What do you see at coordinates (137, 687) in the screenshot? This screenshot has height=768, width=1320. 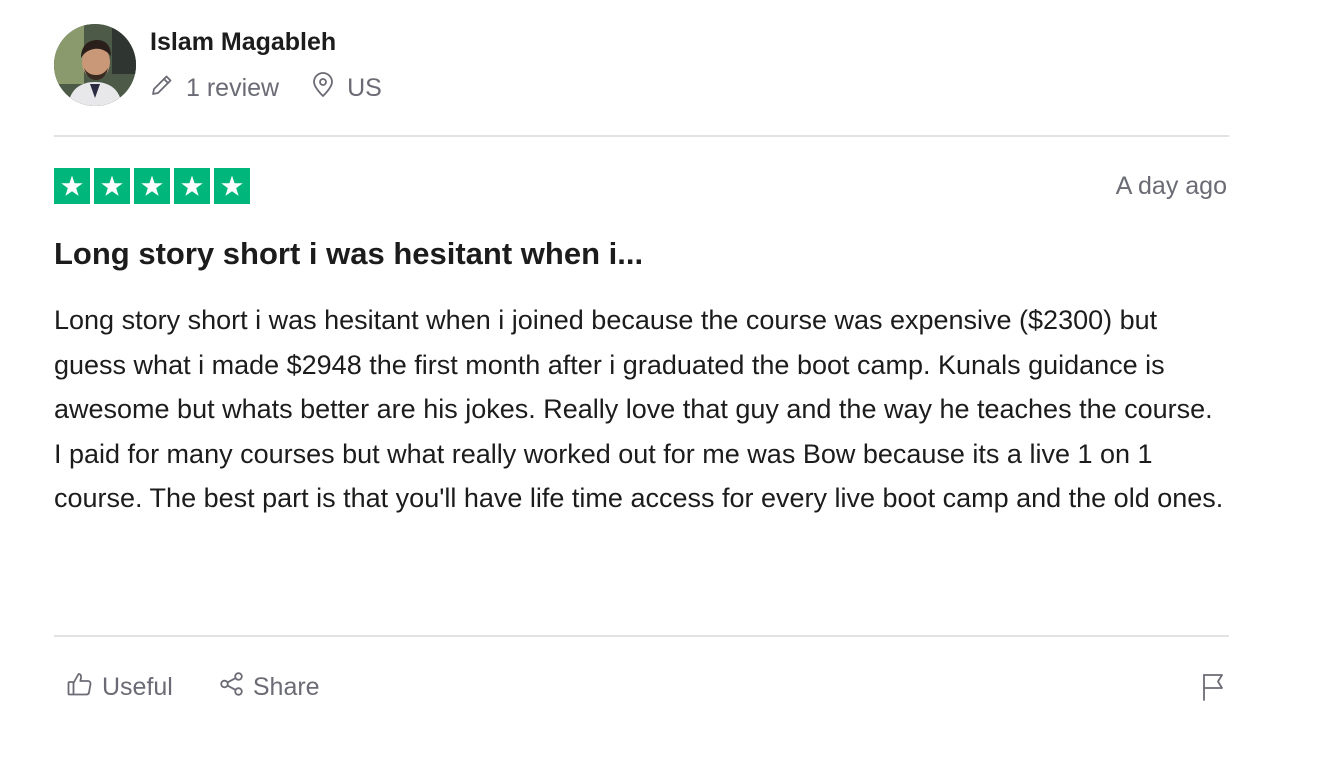 I see `useful-label: Useful` at bounding box center [137, 687].